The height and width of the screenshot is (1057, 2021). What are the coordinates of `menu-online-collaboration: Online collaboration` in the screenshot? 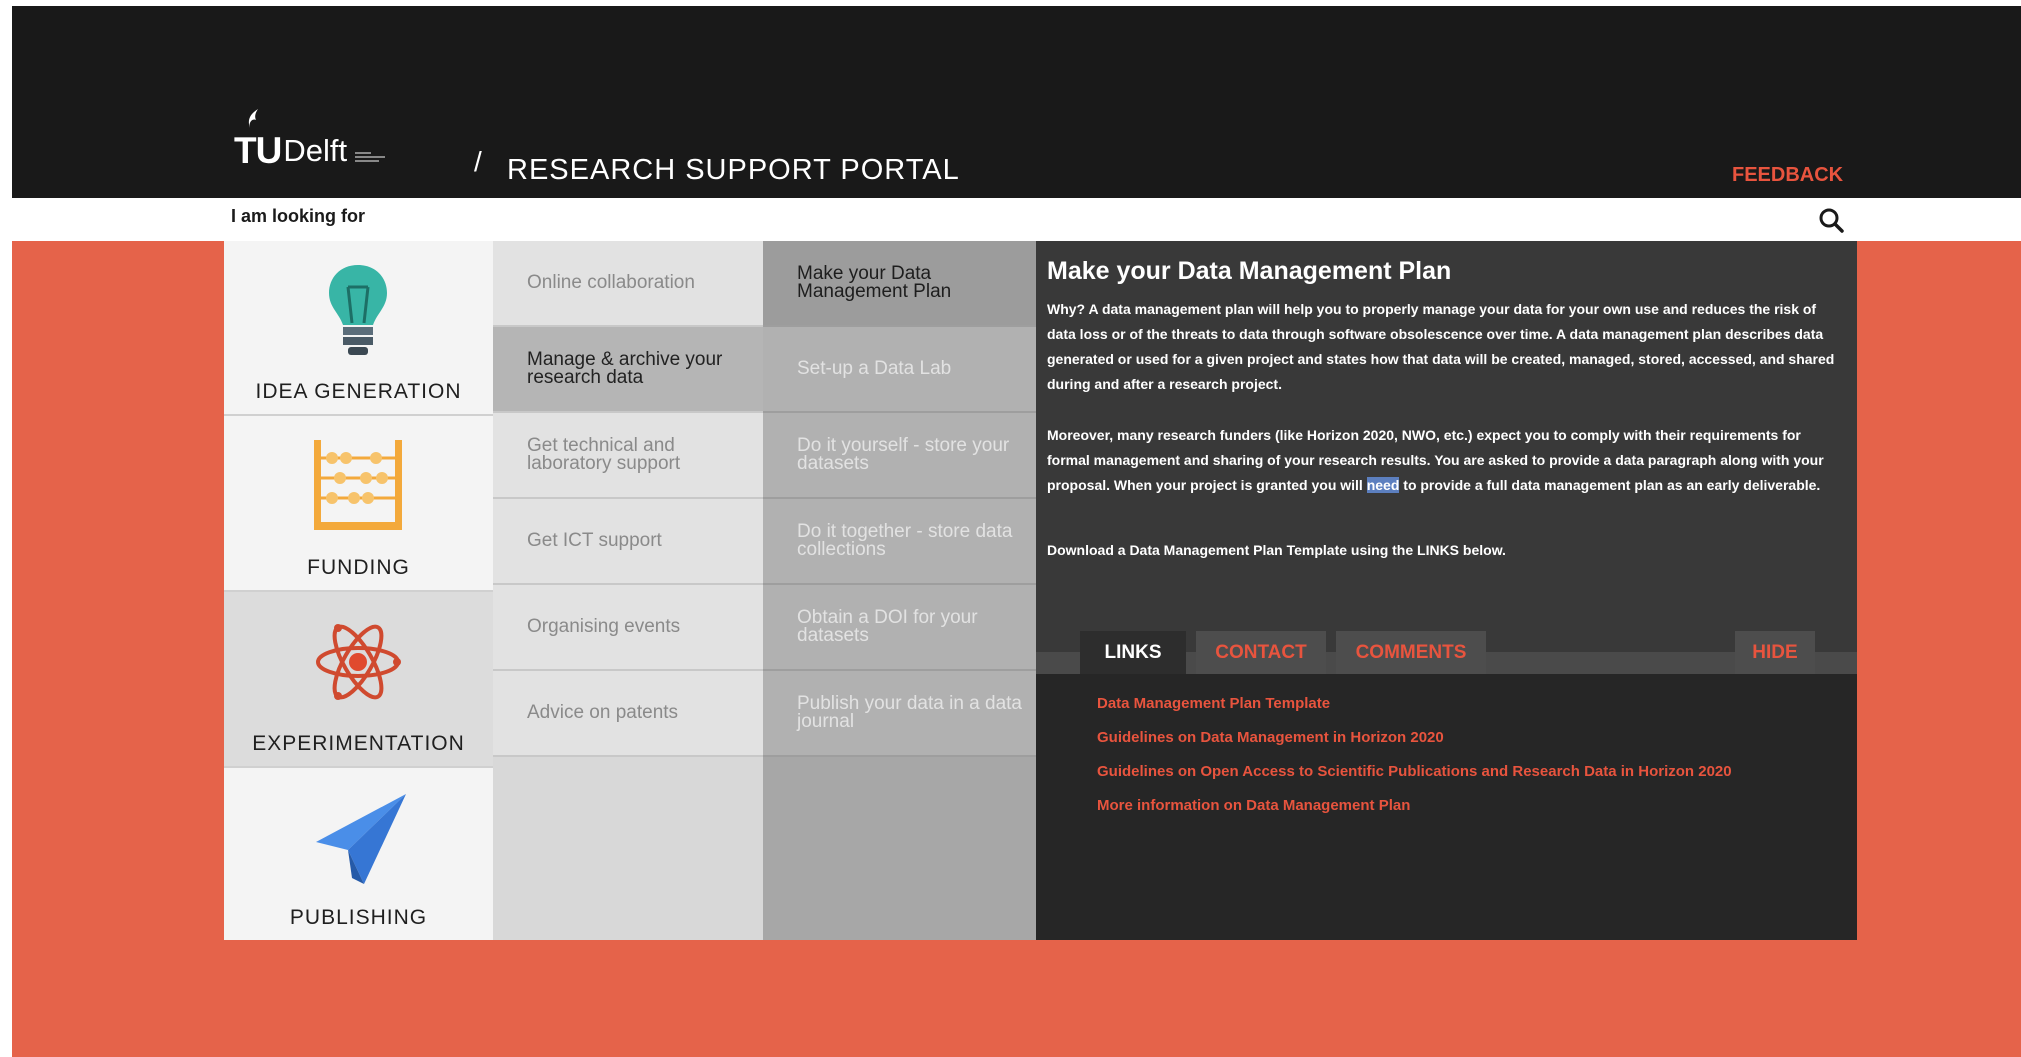 It's located at (628, 284).